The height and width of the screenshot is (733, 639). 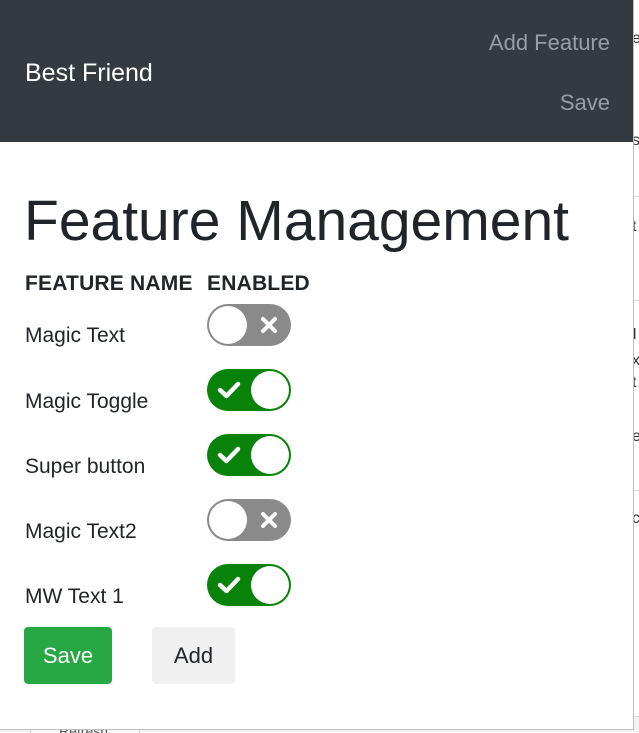 I want to click on nav-save-link: Save, so click(x=585, y=103).